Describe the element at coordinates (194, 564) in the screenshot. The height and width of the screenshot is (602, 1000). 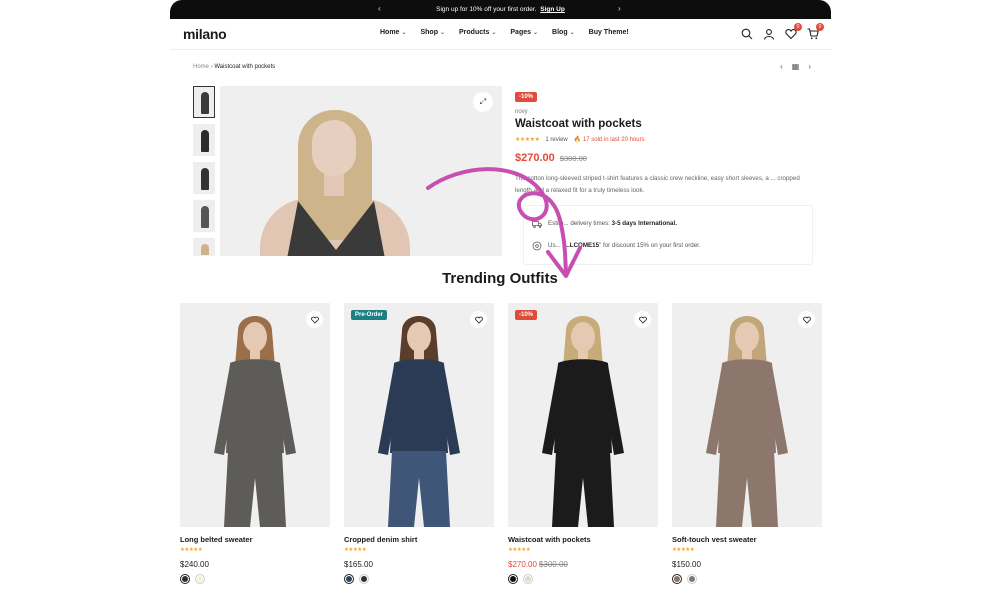
I see `product-card-price: $240.00` at that location.